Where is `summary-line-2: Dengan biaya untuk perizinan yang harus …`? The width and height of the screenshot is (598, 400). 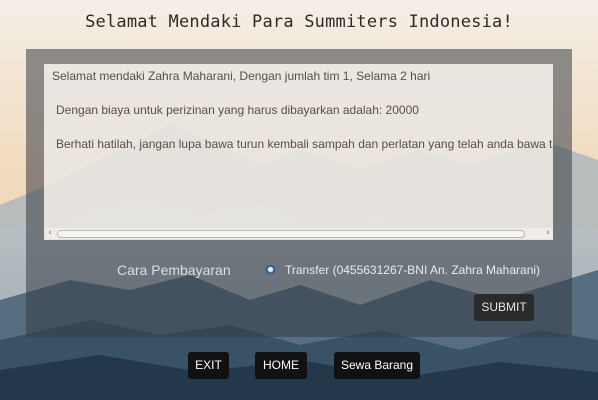
summary-line-2: Dengan biaya untuk perizinan yang harus … is located at coordinates (237, 110).